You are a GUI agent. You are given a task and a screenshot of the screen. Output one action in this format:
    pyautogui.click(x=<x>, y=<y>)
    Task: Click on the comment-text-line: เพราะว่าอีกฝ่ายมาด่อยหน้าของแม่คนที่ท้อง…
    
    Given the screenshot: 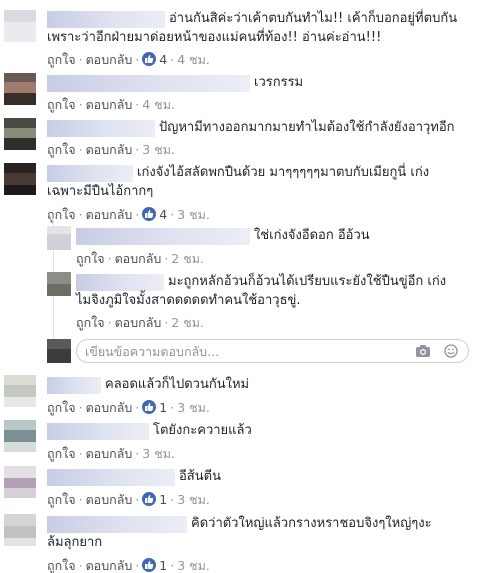 What is the action you would take?
    pyautogui.click(x=214, y=37)
    